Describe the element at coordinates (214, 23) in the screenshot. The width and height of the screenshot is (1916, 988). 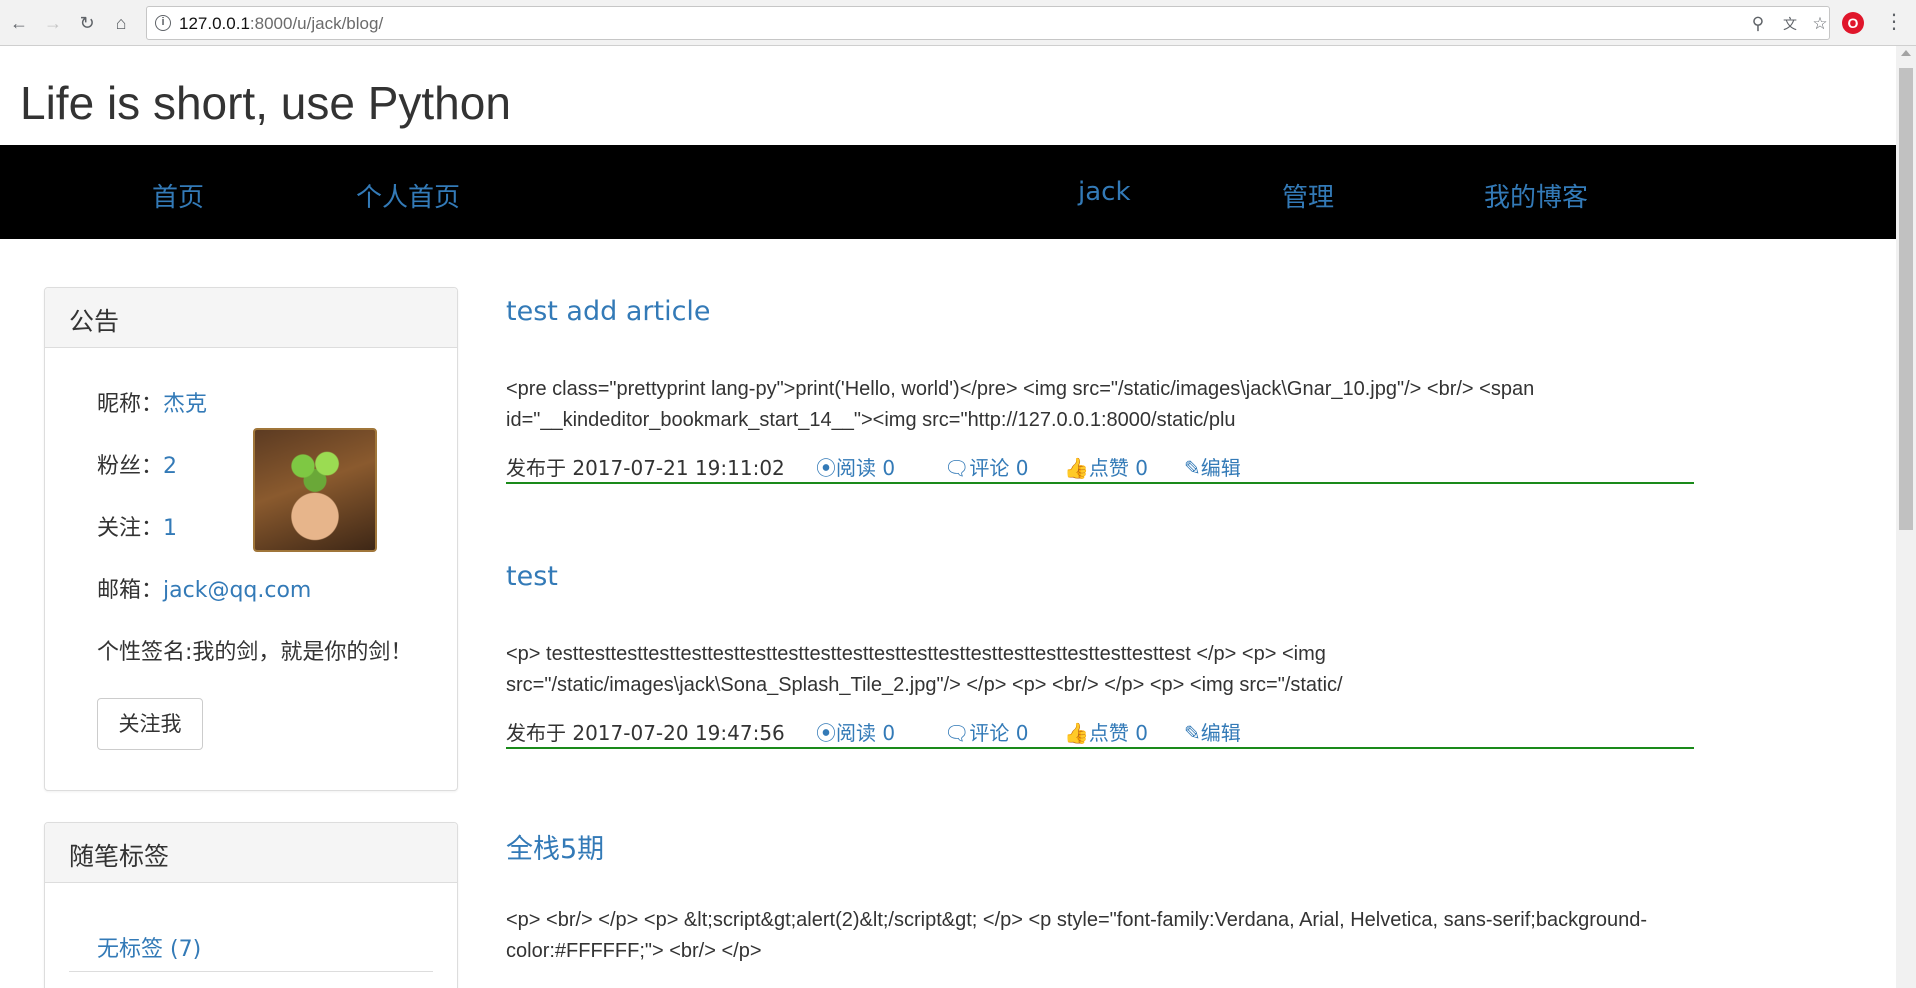
I see `url-host: 127.0.0.1` at that location.